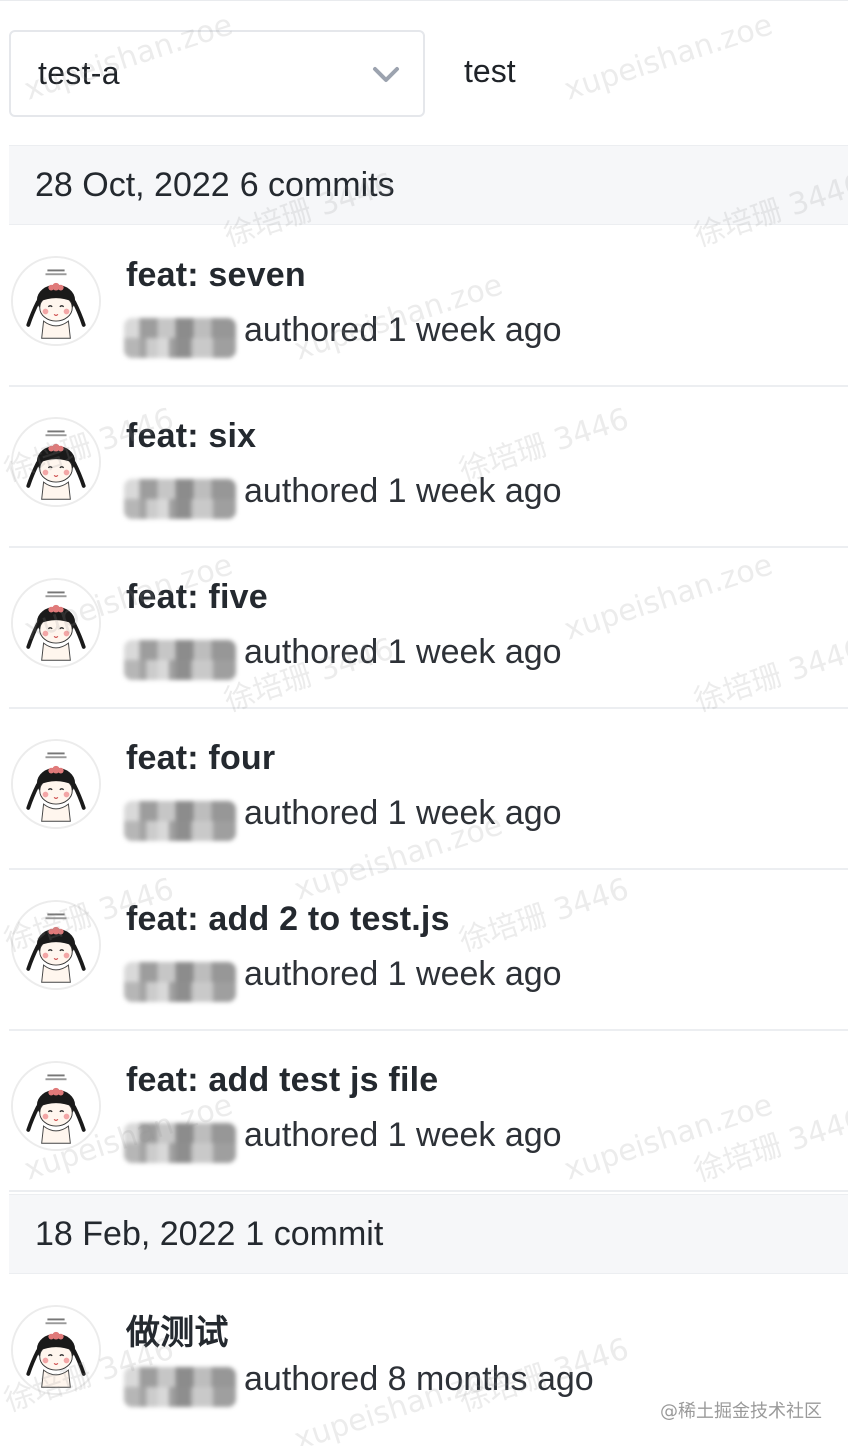 This screenshot has height=1446, width=848. What do you see at coordinates (490, 71) in the screenshot?
I see `path-text: test` at bounding box center [490, 71].